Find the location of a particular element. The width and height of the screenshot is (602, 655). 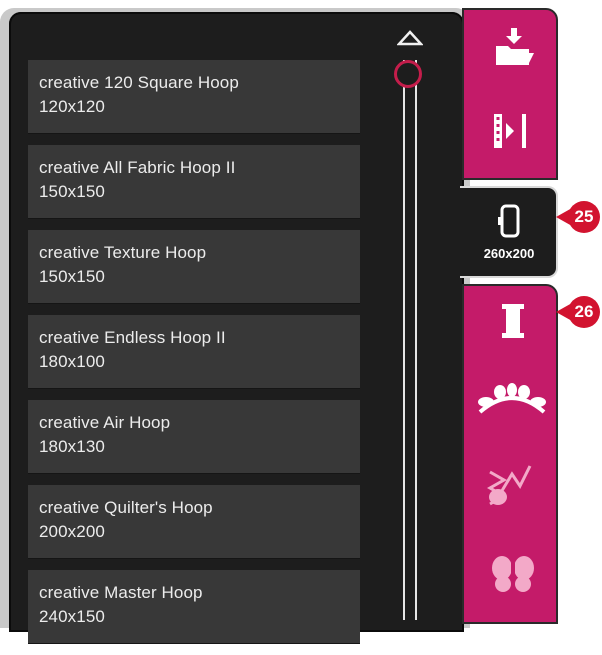

scrollbar-thumb is located at coordinates (408, 74).